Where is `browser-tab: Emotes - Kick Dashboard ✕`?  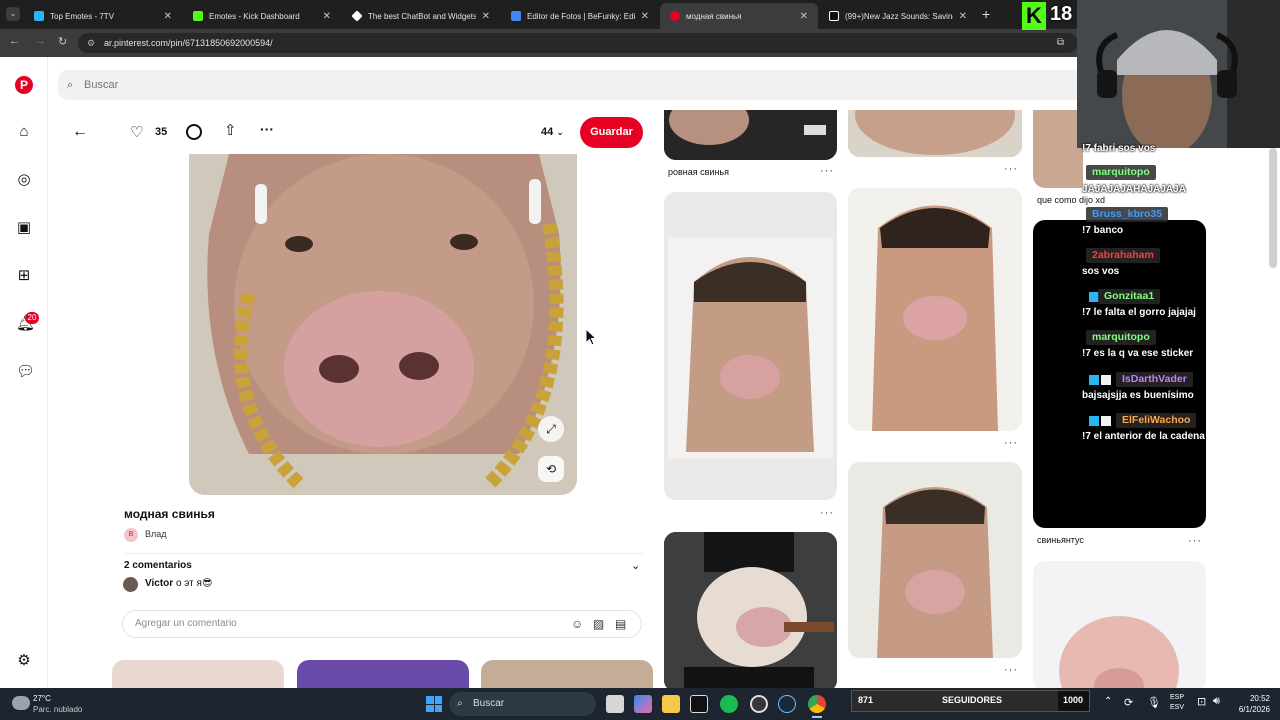
browser-tab: Emotes - Kick Dashboard ✕ is located at coordinates (262, 16).